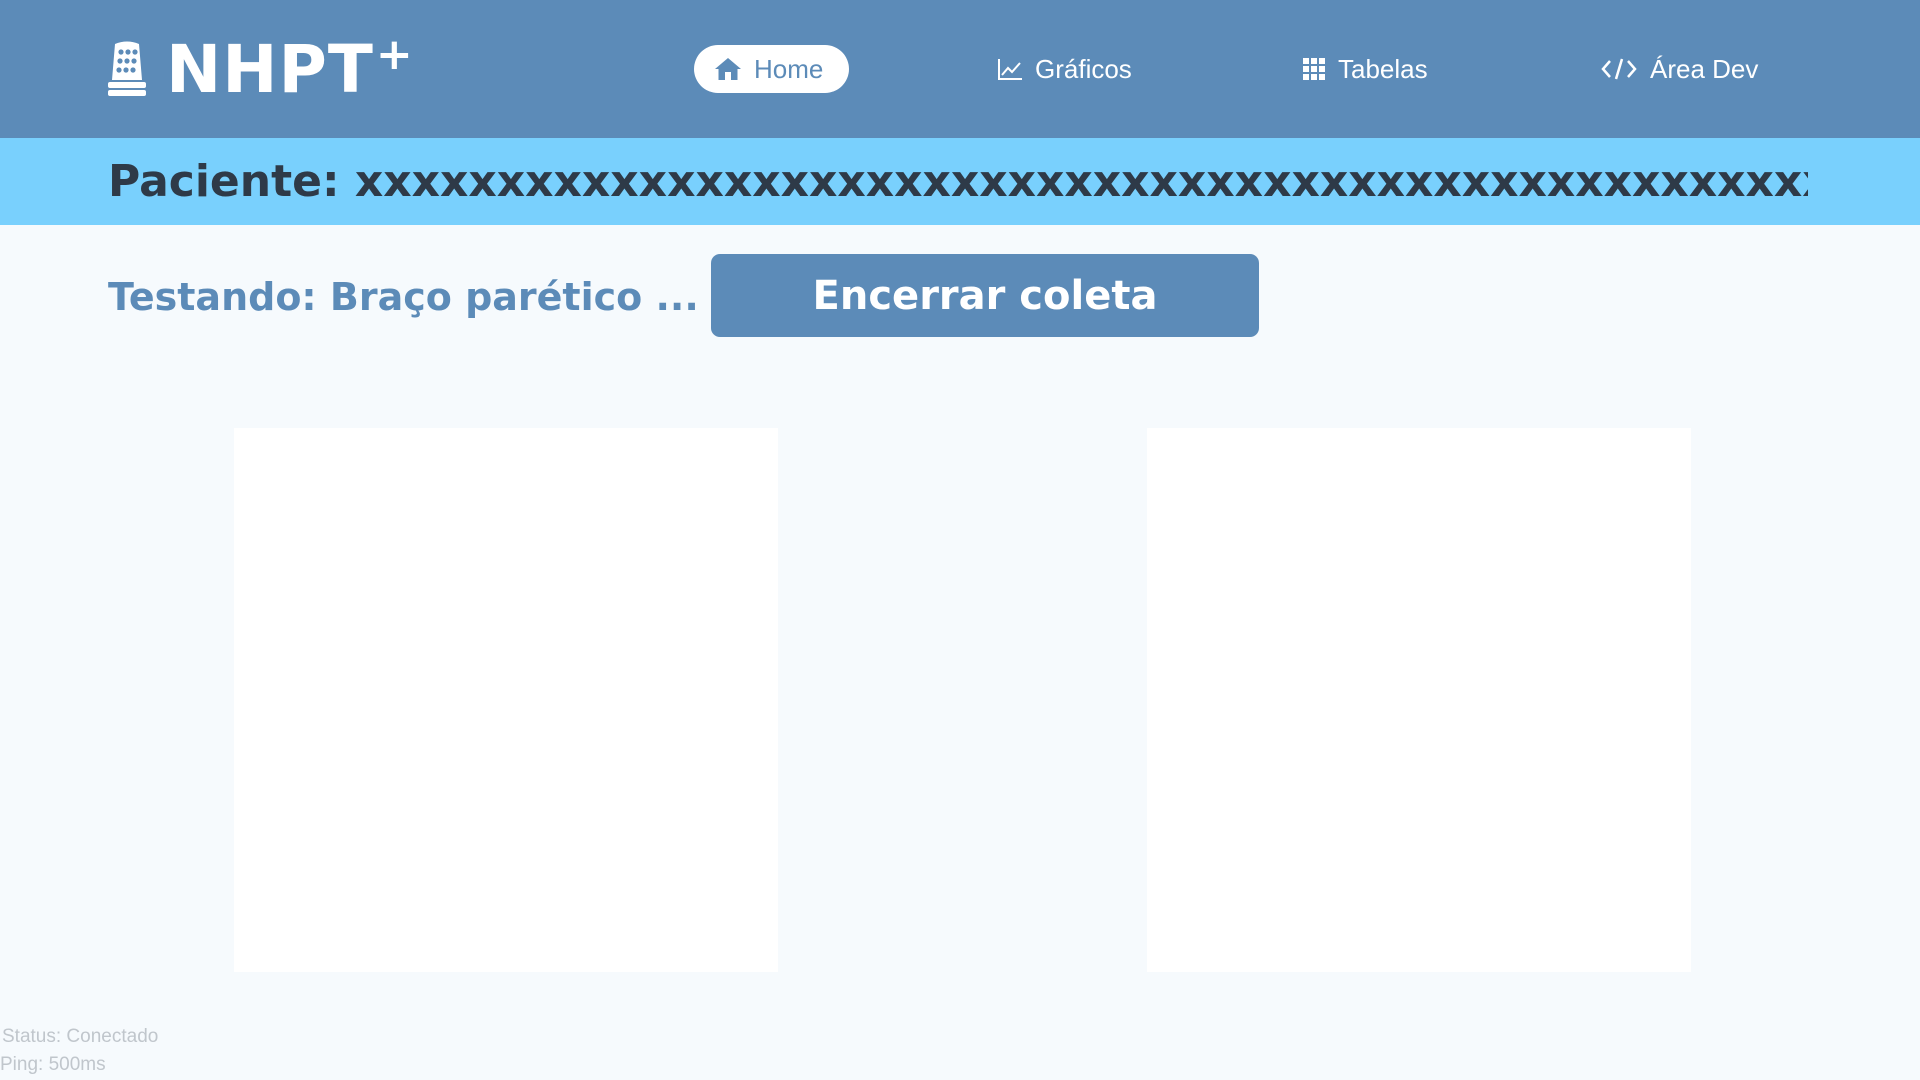 This screenshot has height=1080, width=1920. I want to click on nav-graficos: Gráficos, so click(1064, 69).